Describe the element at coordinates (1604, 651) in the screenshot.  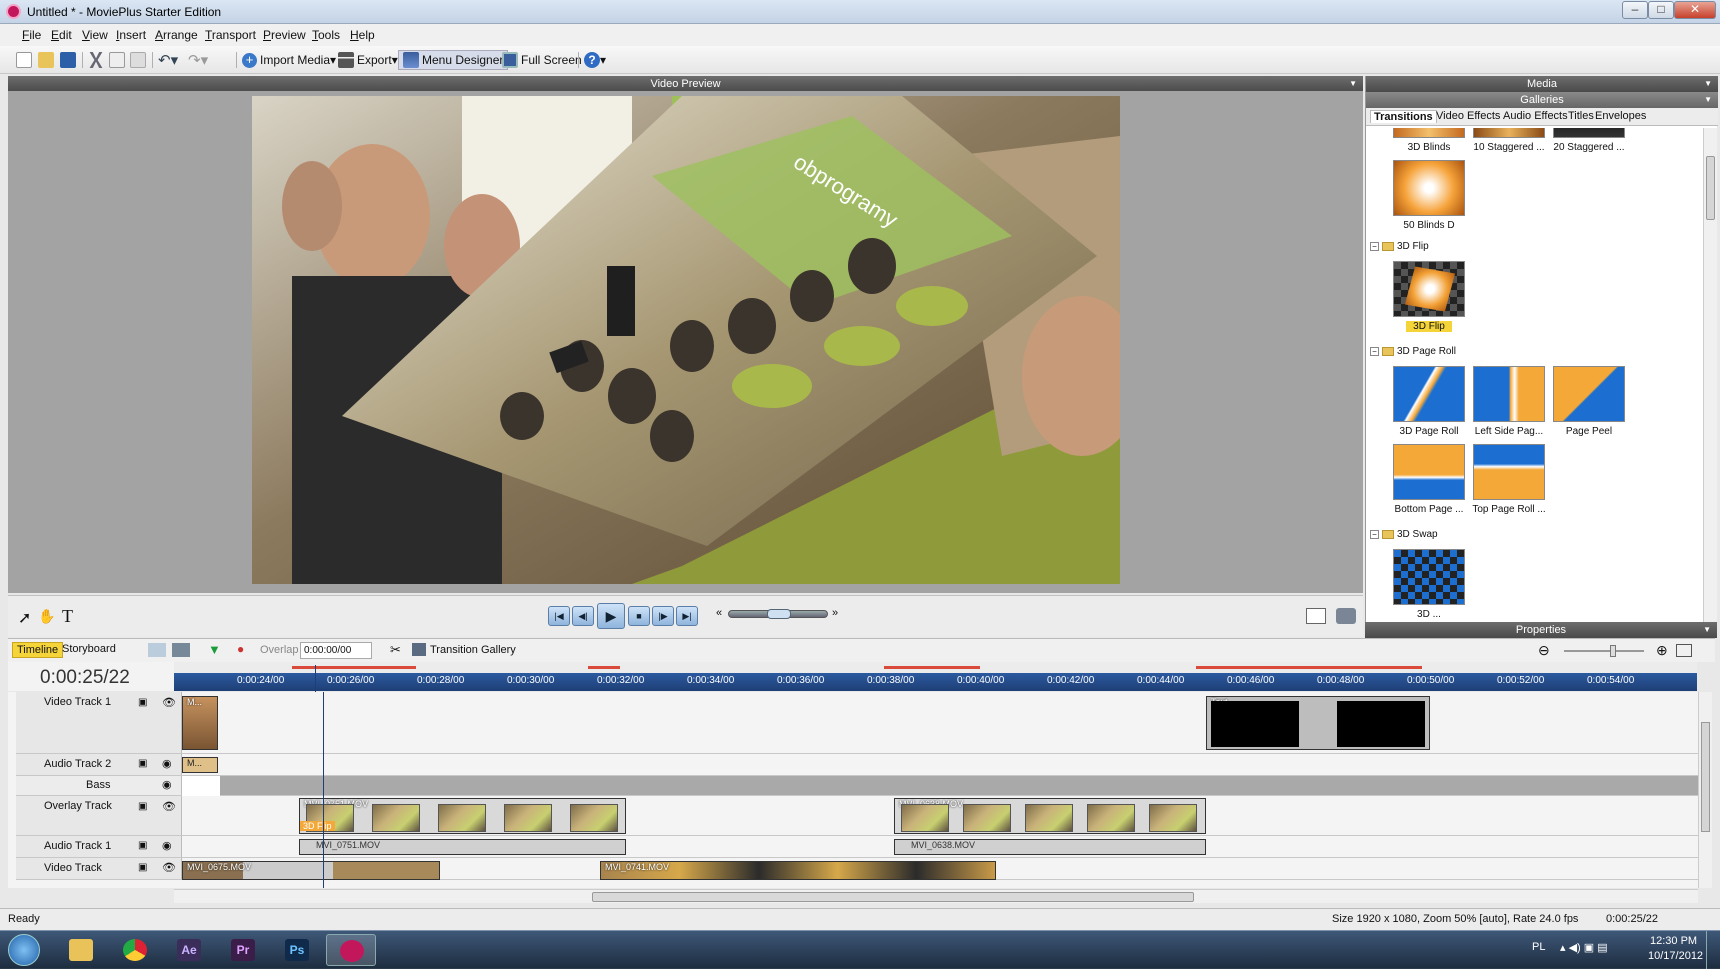
I see `zoom-slider` at that location.